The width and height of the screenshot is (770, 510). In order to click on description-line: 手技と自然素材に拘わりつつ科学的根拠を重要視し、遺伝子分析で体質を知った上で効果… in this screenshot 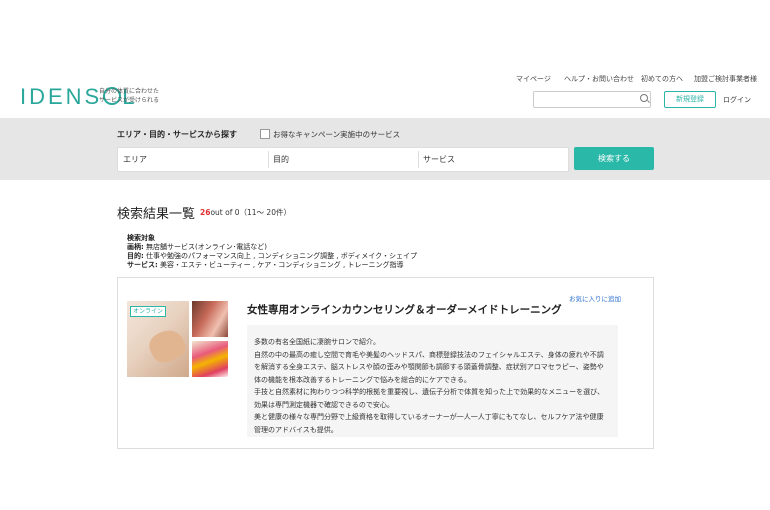, I will do `click(429, 392)`.